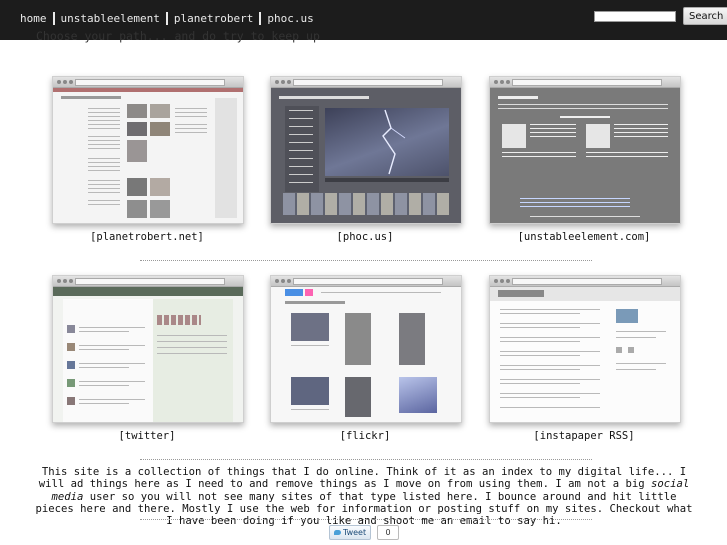 This screenshot has width=727, height=545. Describe the element at coordinates (110, 18) in the screenshot. I see `nav-unstableelement-link: unstableelement` at that location.